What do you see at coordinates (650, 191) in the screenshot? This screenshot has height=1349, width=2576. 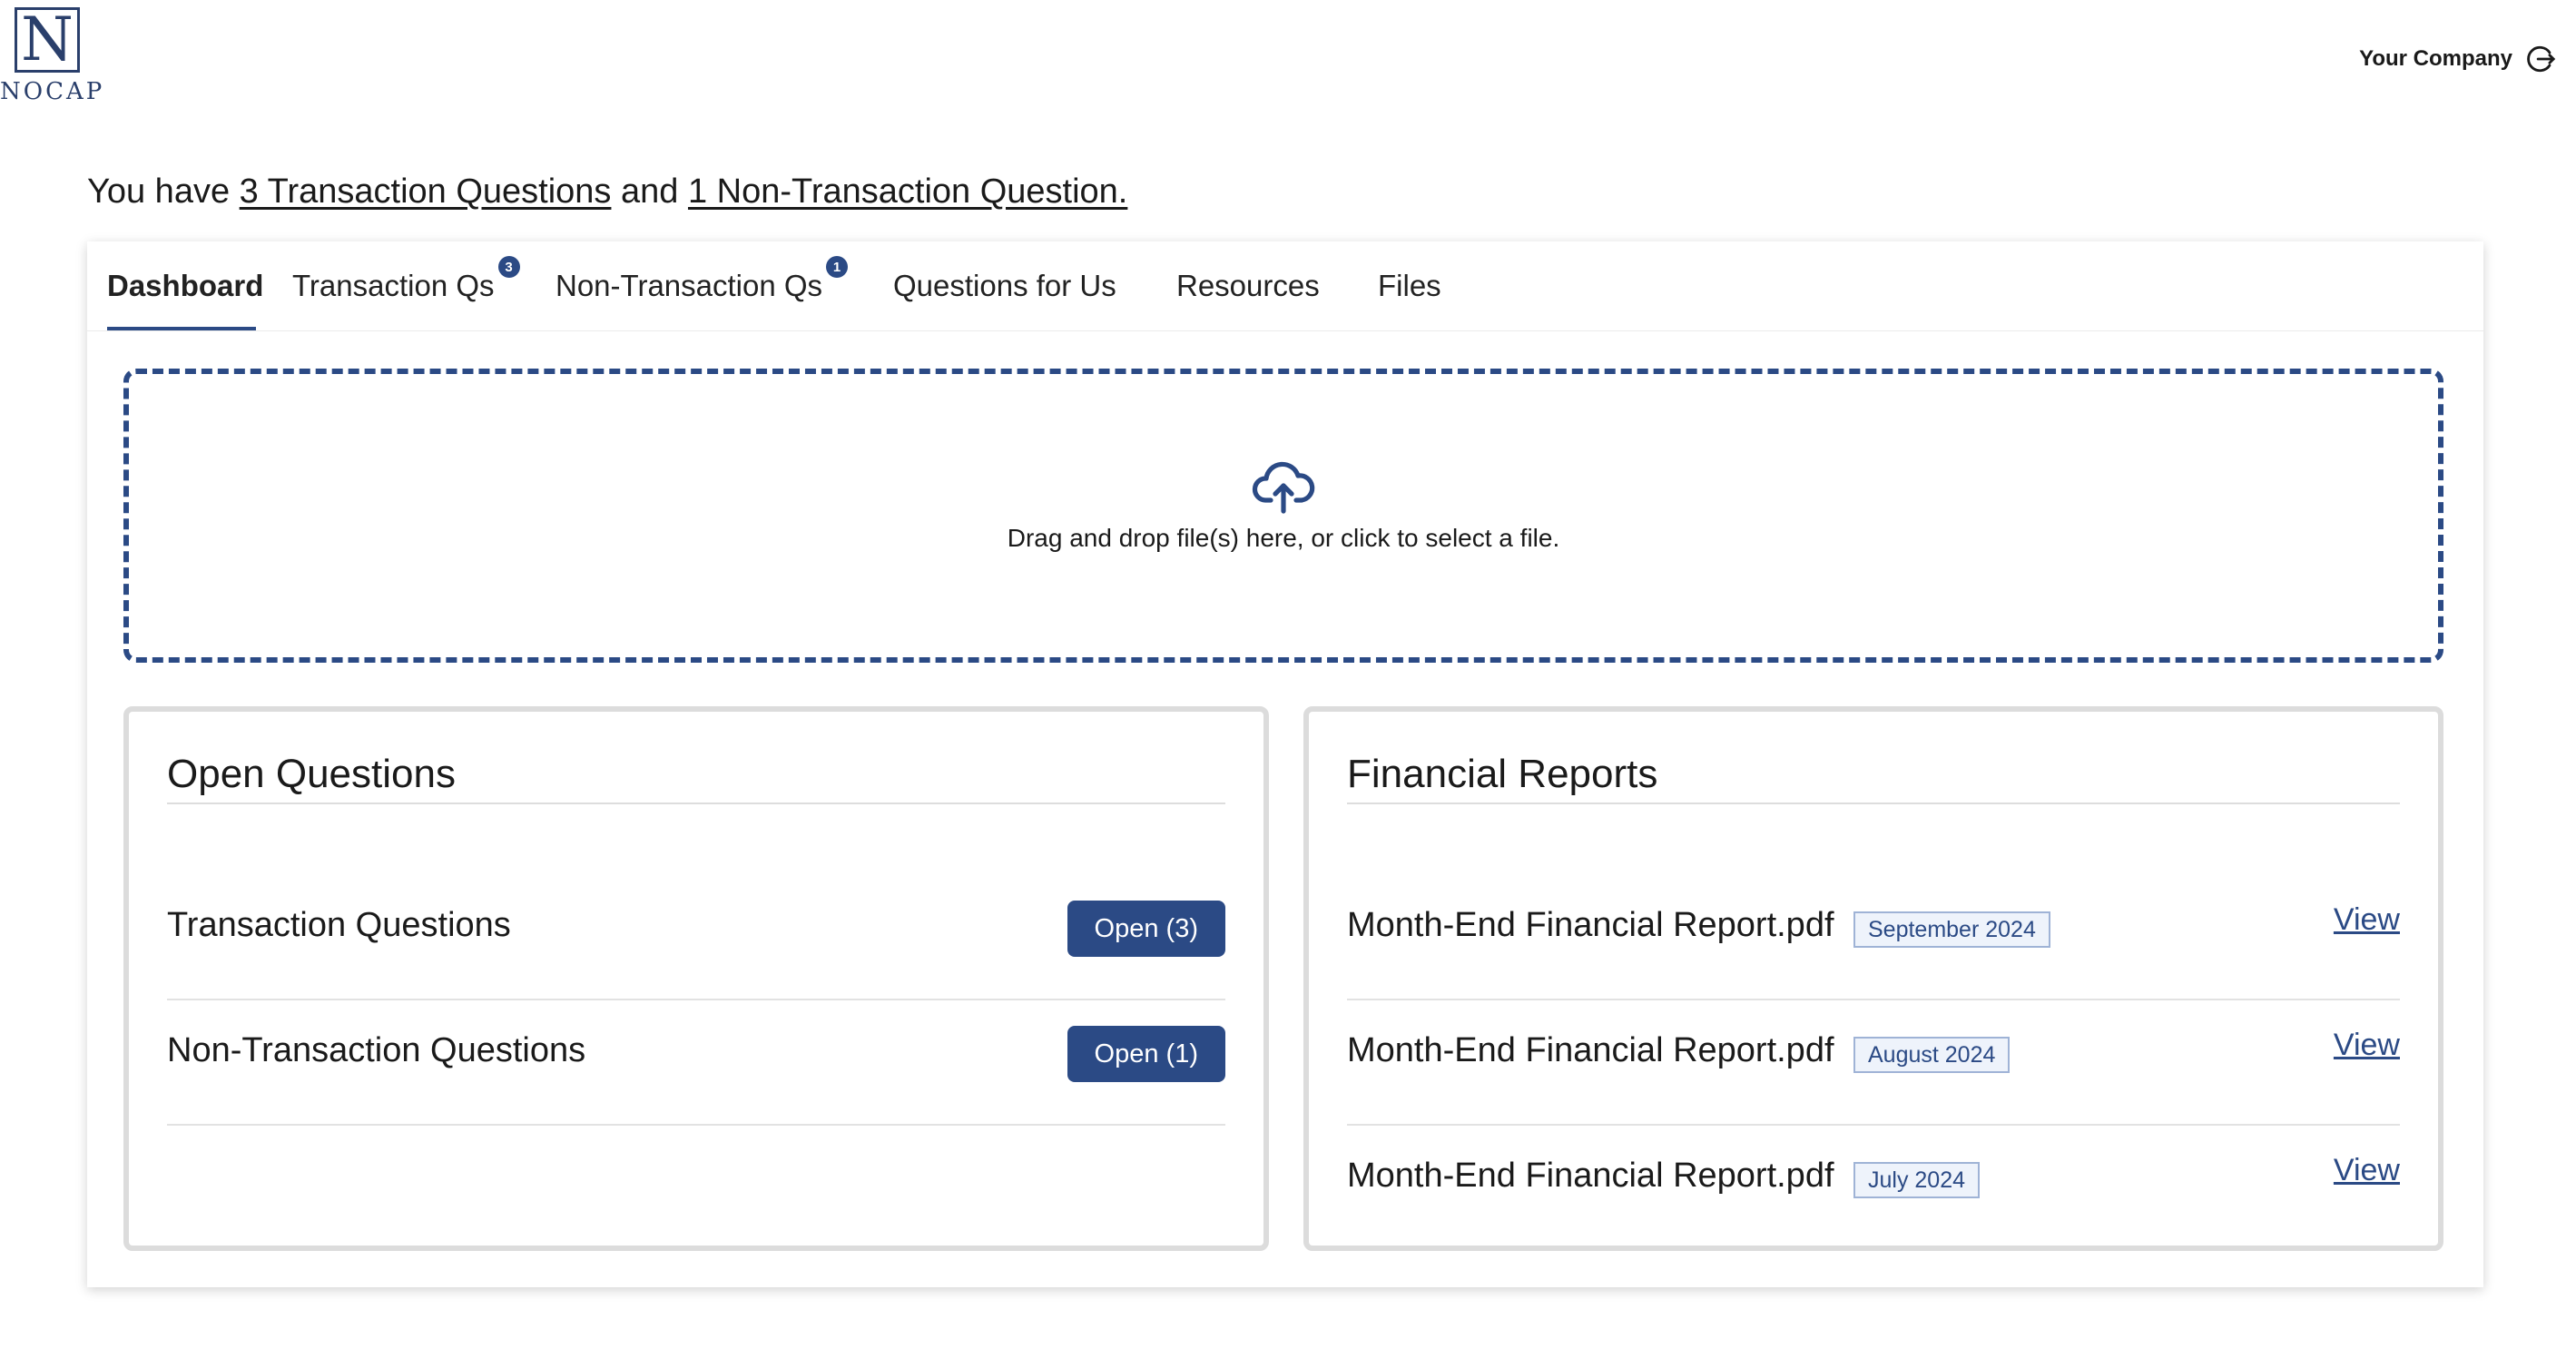 I see `summary-middle: and` at bounding box center [650, 191].